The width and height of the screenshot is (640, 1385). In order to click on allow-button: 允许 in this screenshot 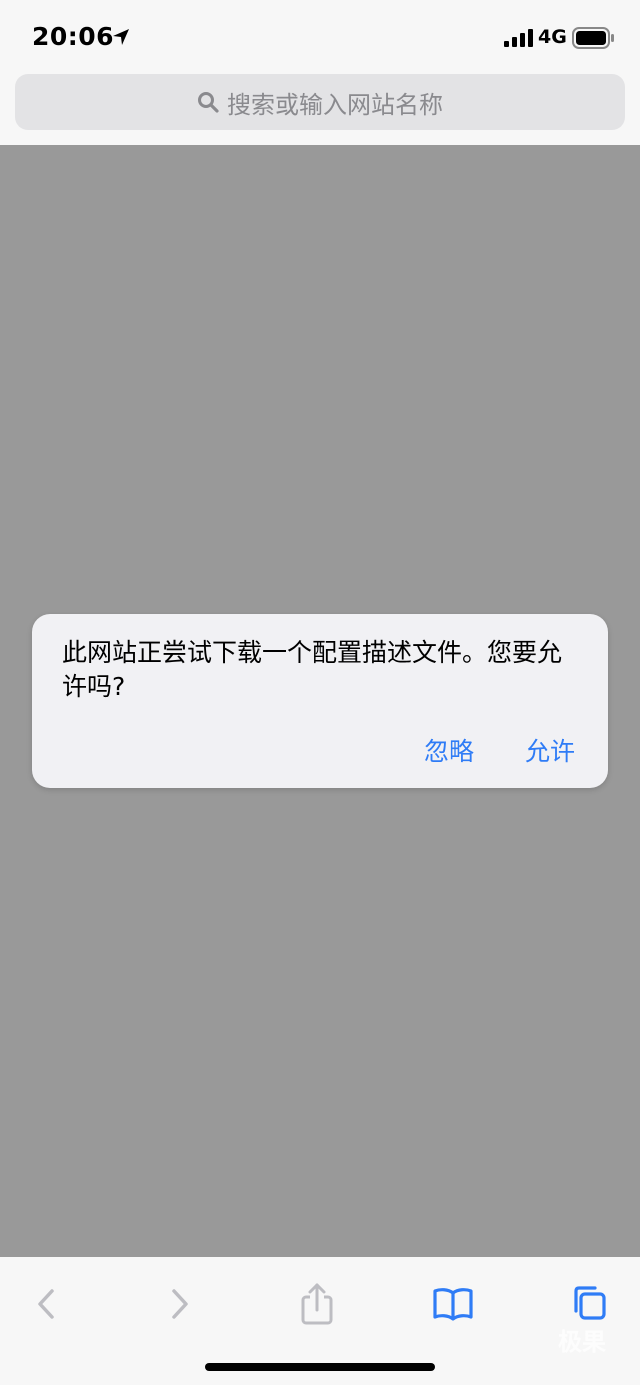, I will do `click(550, 750)`.